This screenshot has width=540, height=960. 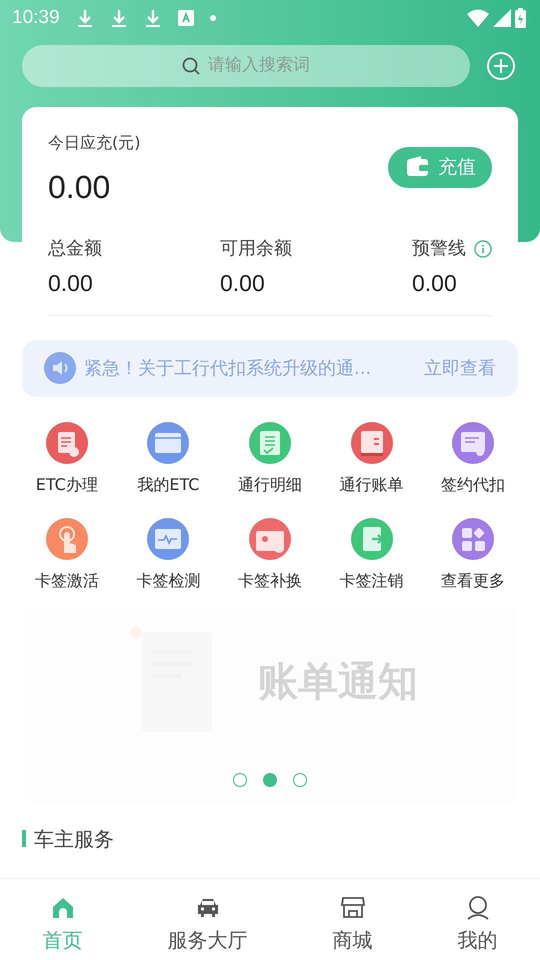 I want to click on service-item: 通行明细, so click(x=270, y=458).